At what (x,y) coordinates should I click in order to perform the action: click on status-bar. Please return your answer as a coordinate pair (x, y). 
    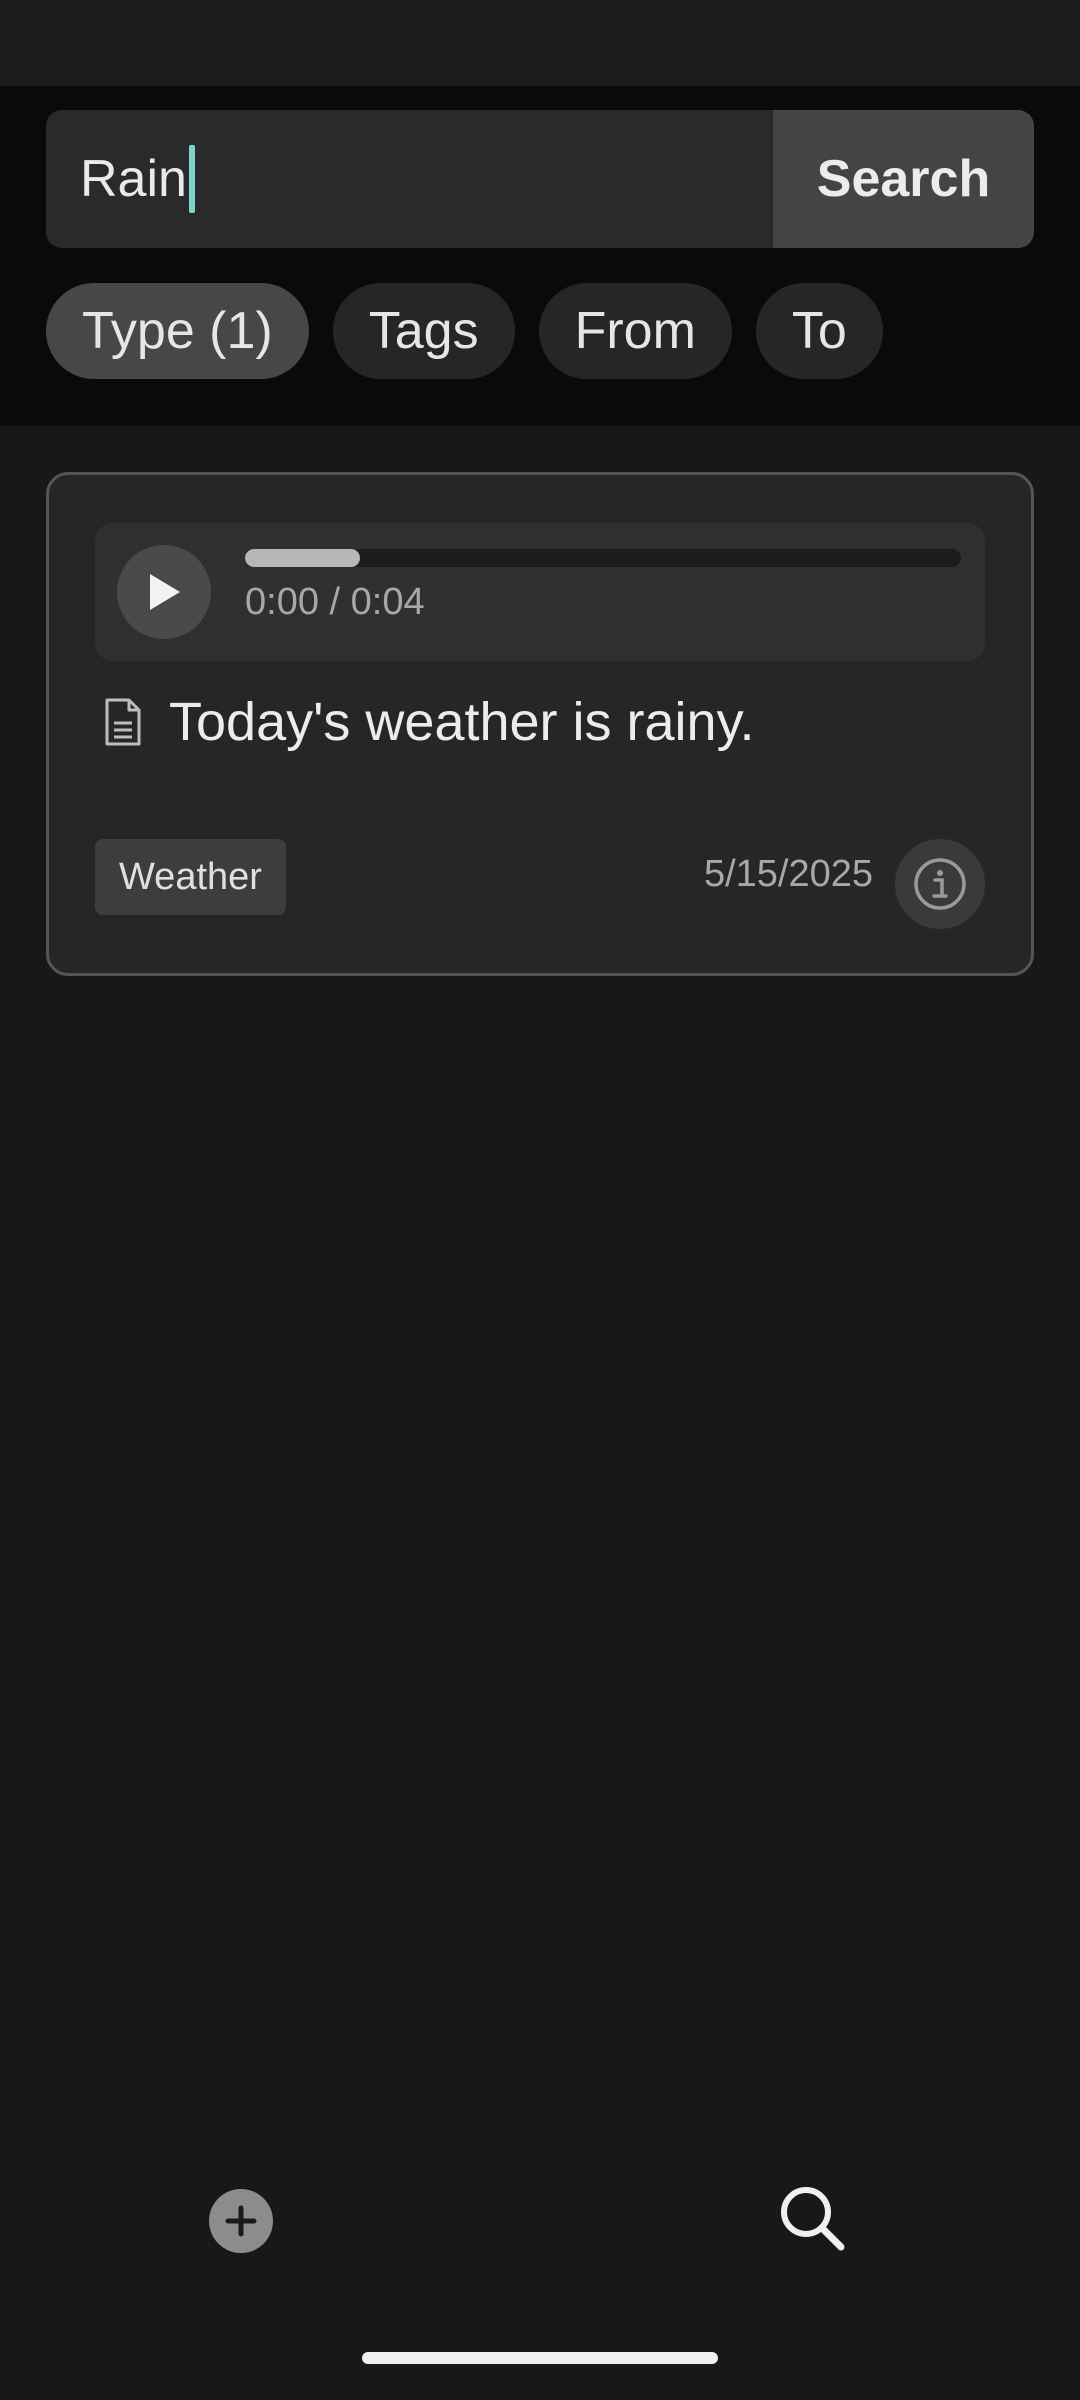
    Looking at the image, I should click on (540, 43).